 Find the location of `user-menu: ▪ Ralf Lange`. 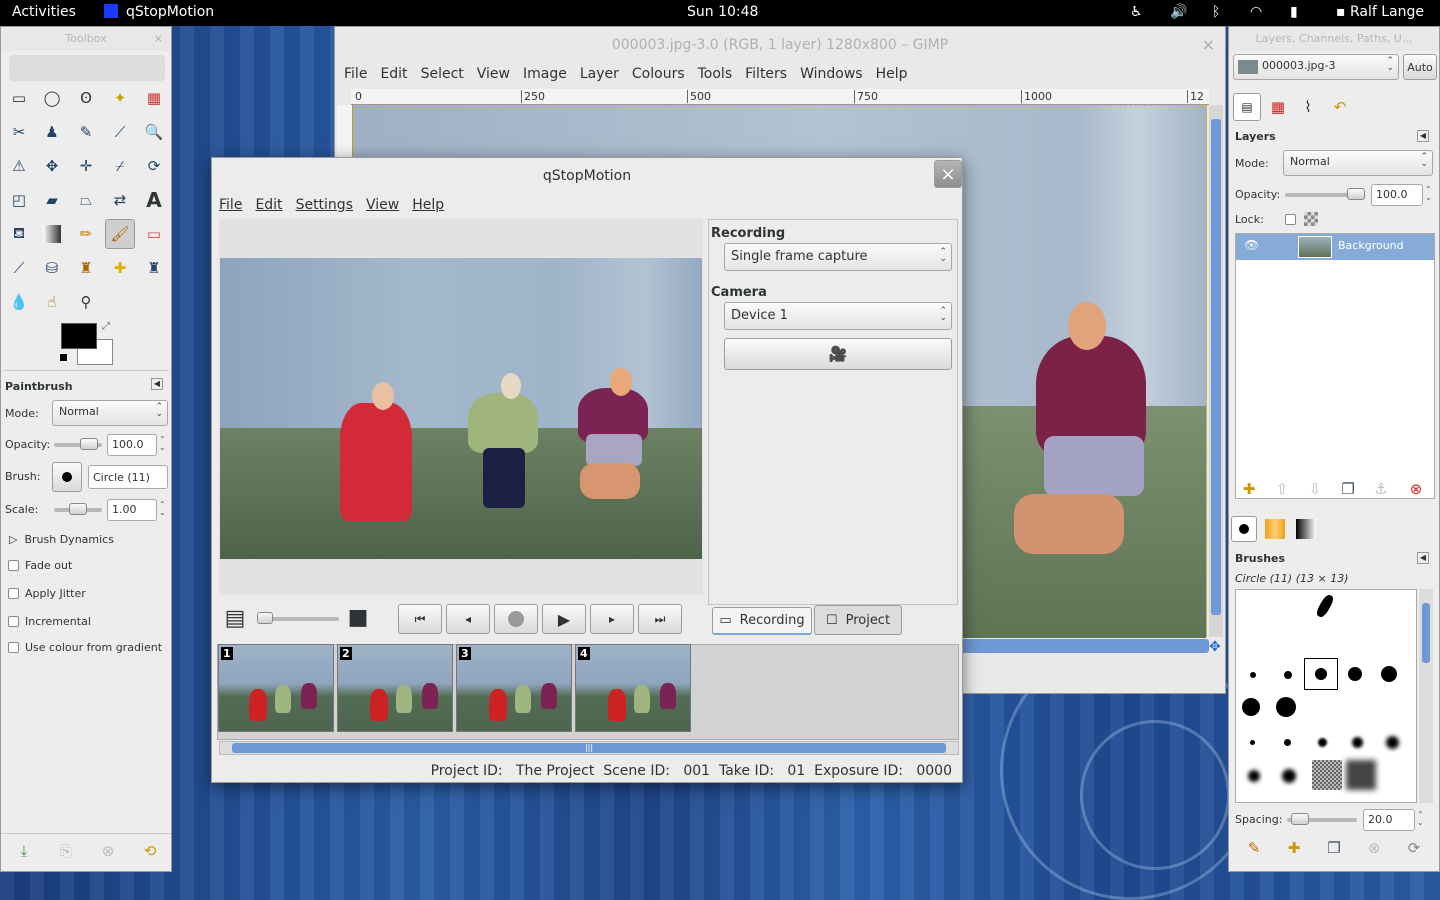

user-menu: ▪ Ralf Lange is located at coordinates (1380, 12).